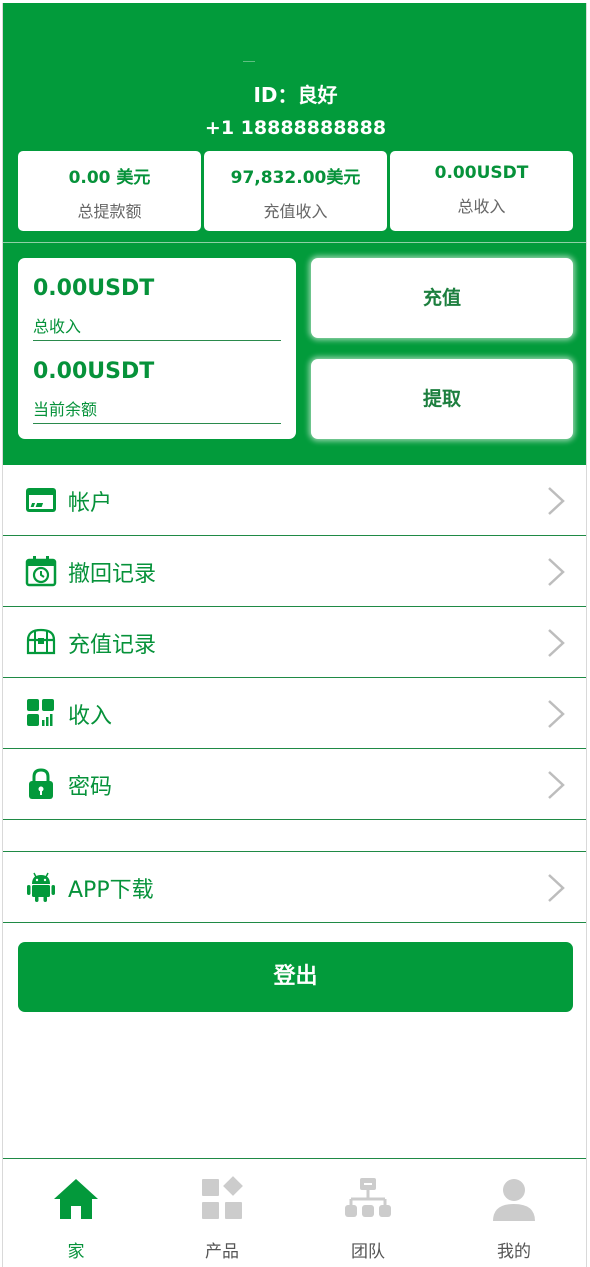 This screenshot has width=590, height=1267. What do you see at coordinates (295, 211) in the screenshot?
I see `stat-label: 充值收入` at bounding box center [295, 211].